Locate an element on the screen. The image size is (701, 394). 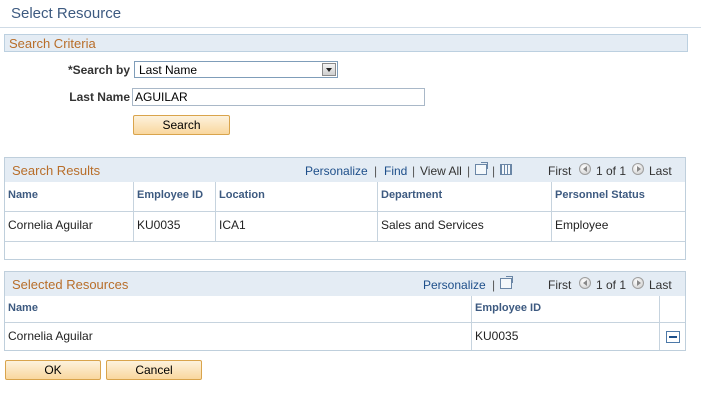
page-title: Select Resource is located at coordinates (66, 13).